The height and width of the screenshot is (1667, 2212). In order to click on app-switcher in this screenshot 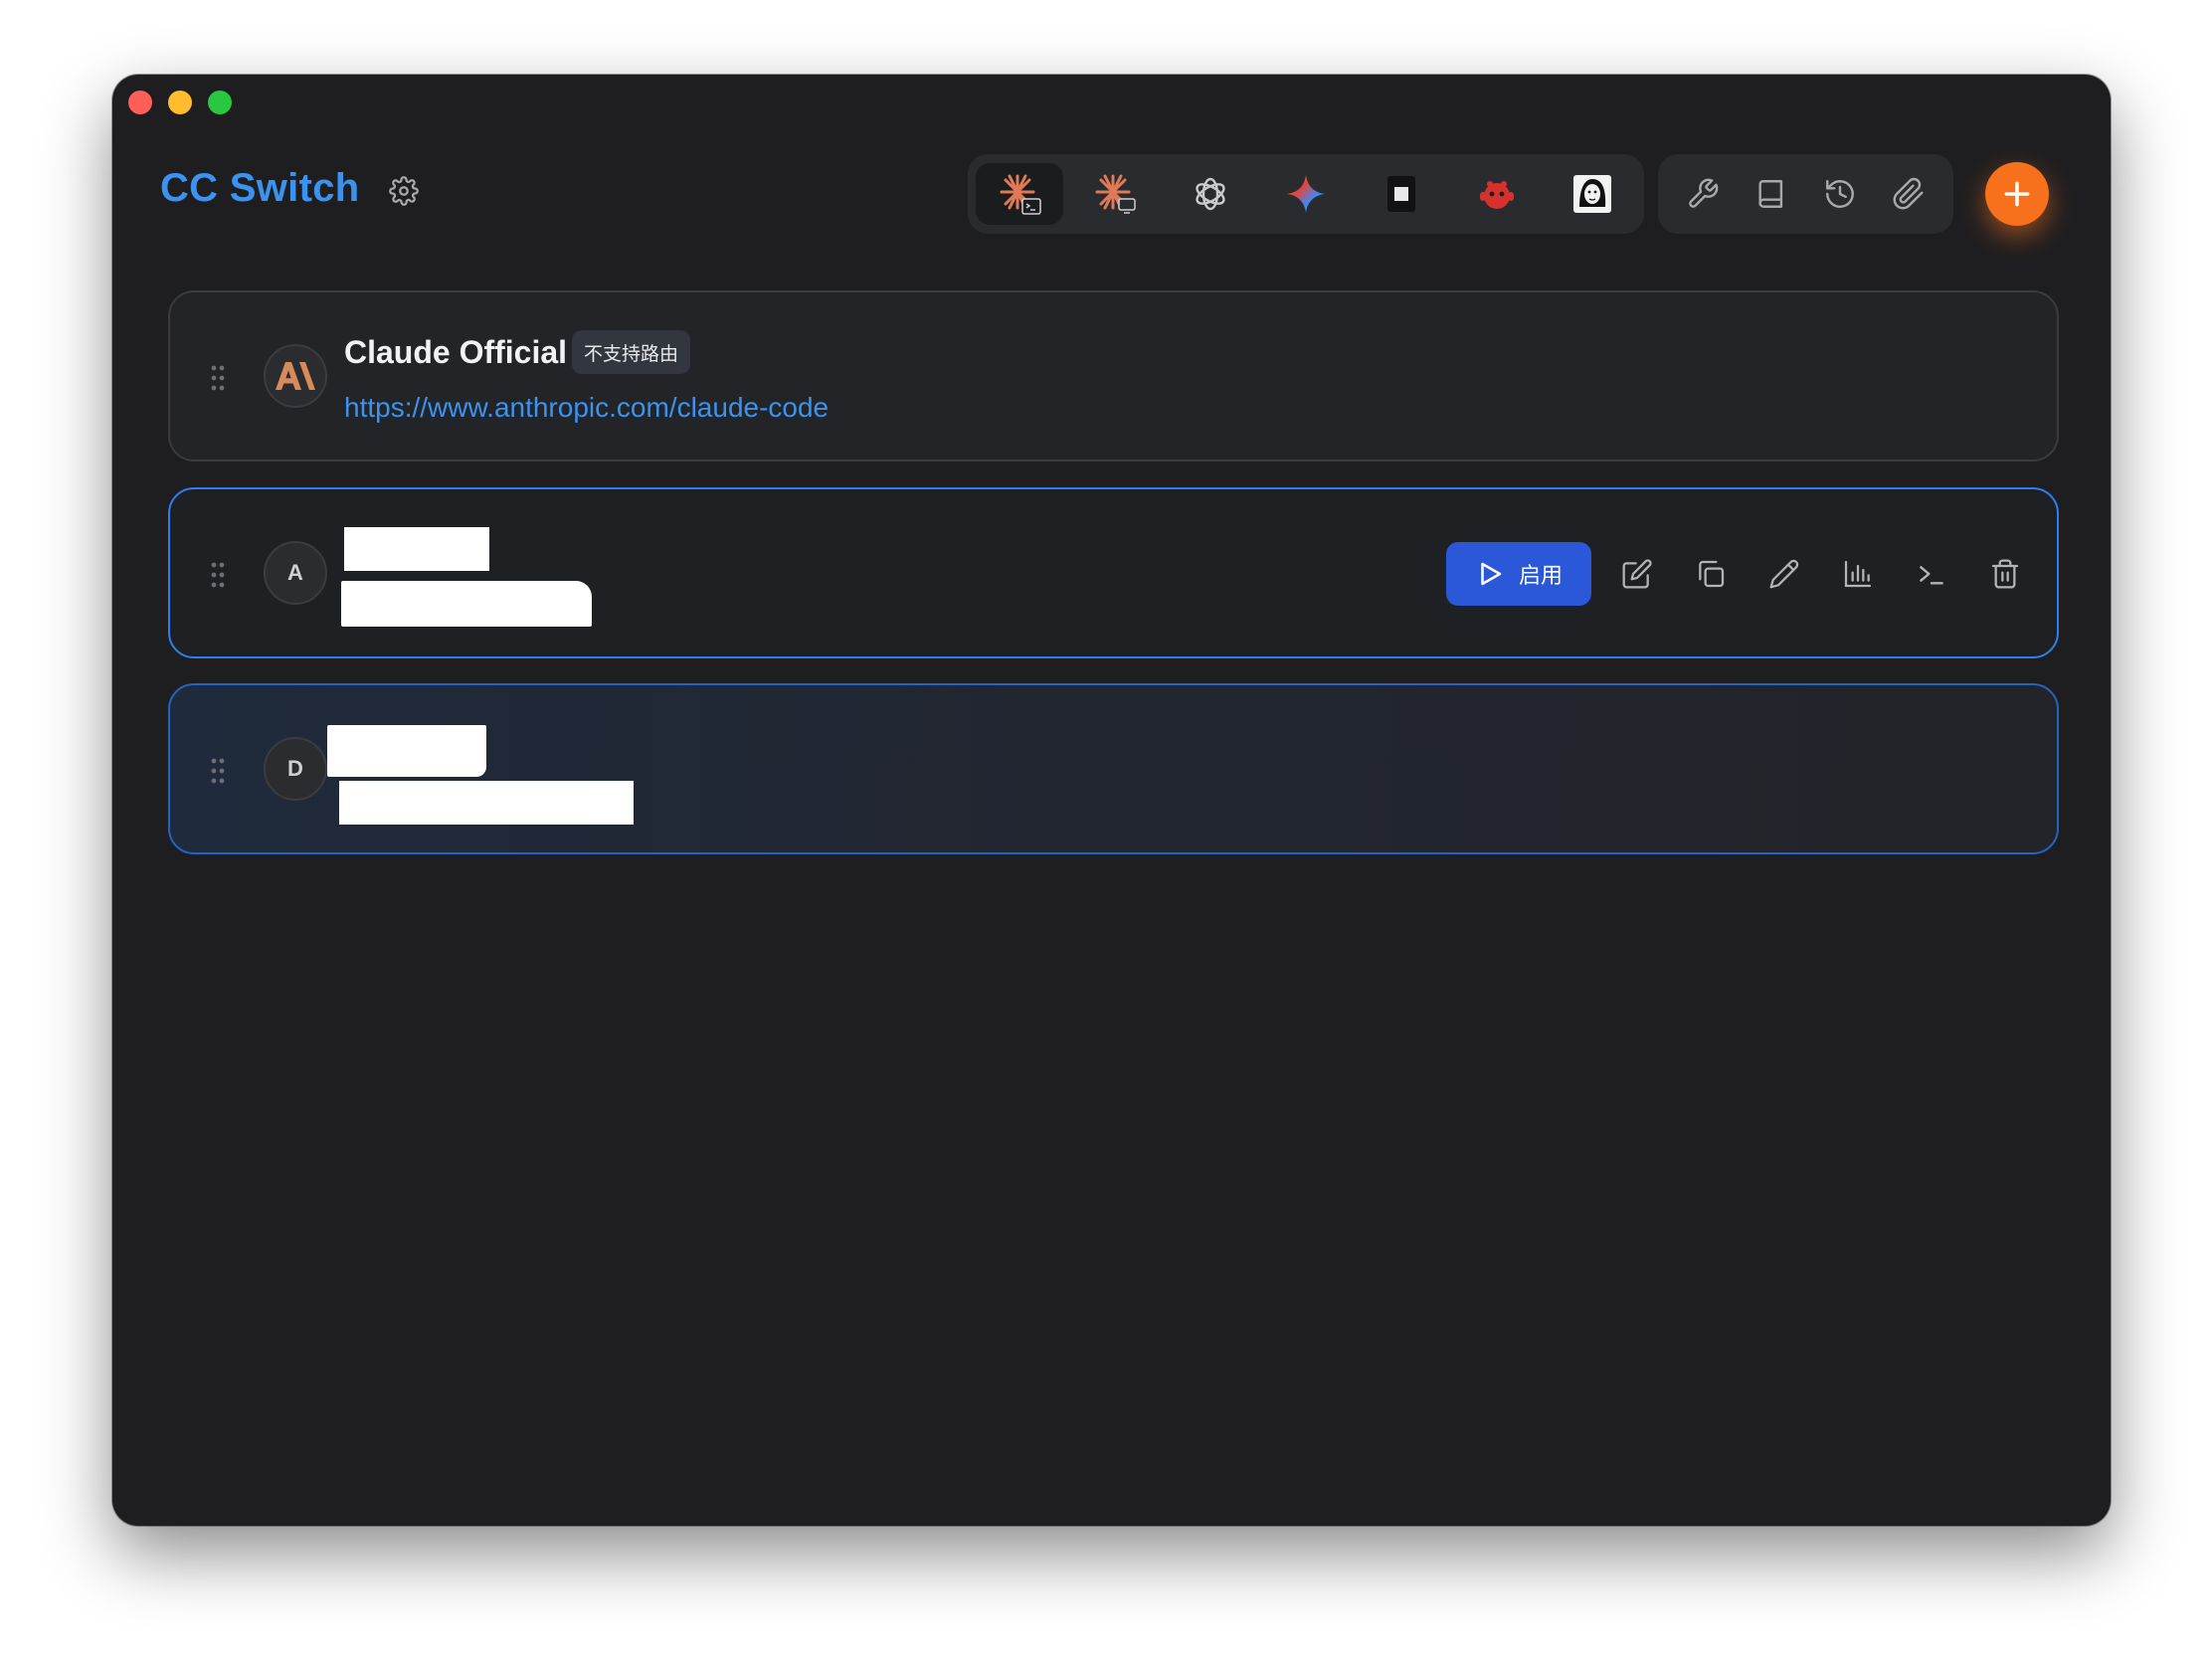, I will do `click(1306, 194)`.